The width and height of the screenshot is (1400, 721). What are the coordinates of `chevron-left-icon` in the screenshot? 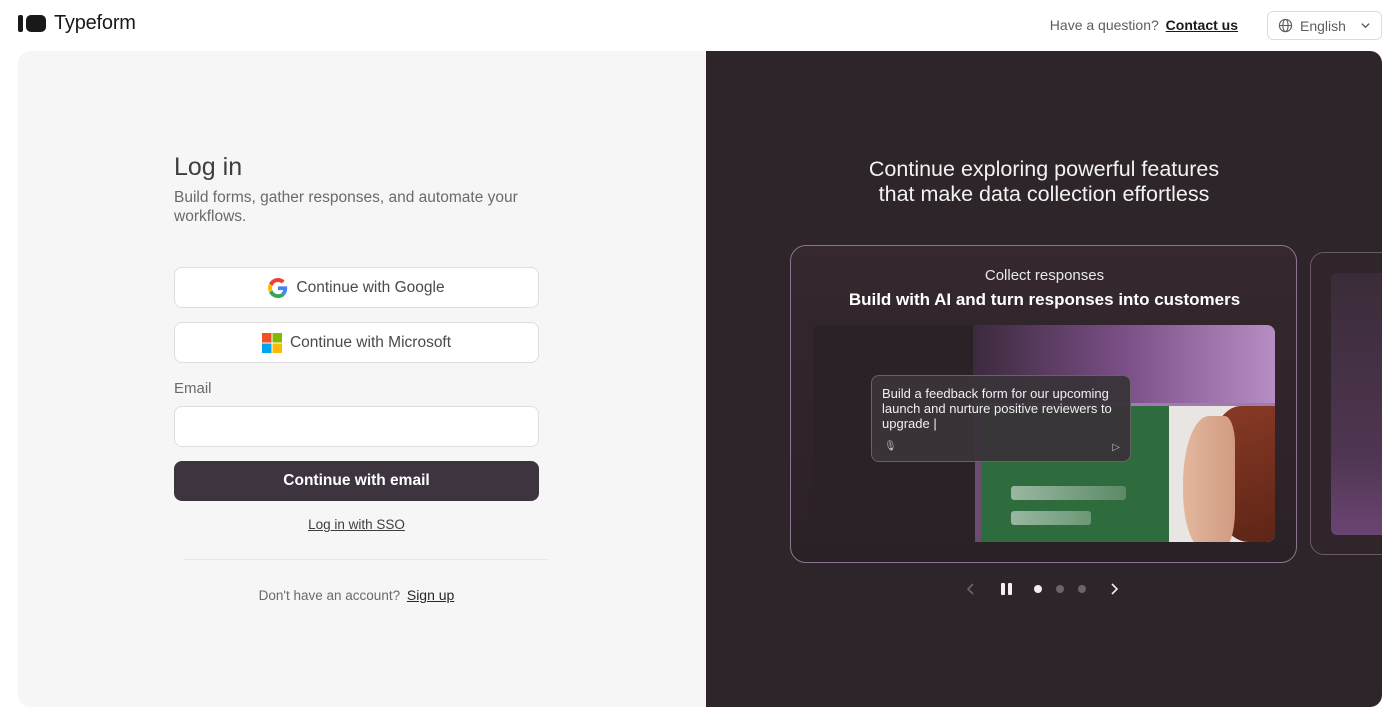 It's located at (971, 589).